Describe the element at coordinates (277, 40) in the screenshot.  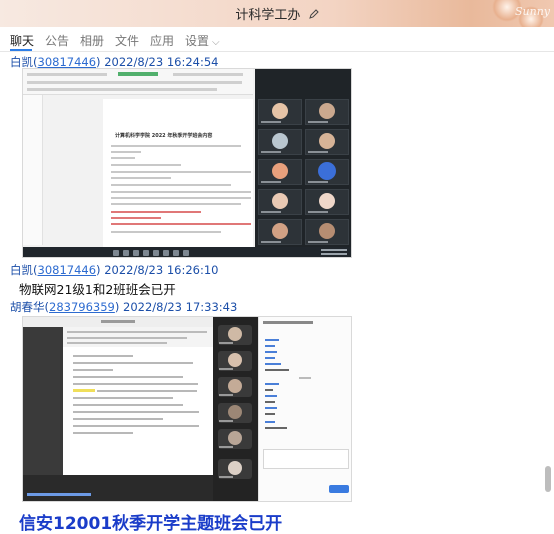
I see `tab-bar: 聊天 公告 相册 文件 应用 设置 ⌵` at that location.